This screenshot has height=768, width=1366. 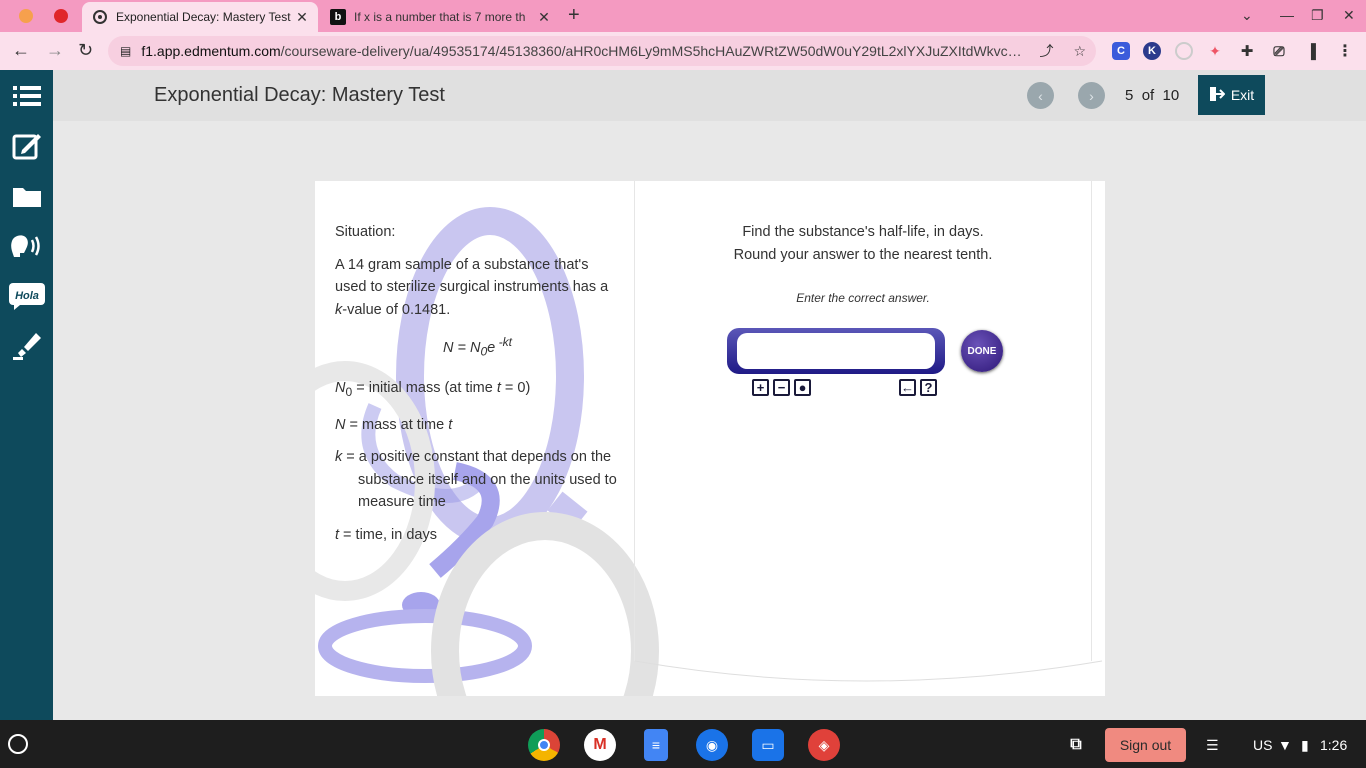 What do you see at coordinates (55, 50) in the screenshot?
I see `forward-arrow-icon: →` at bounding box center [55, 50].